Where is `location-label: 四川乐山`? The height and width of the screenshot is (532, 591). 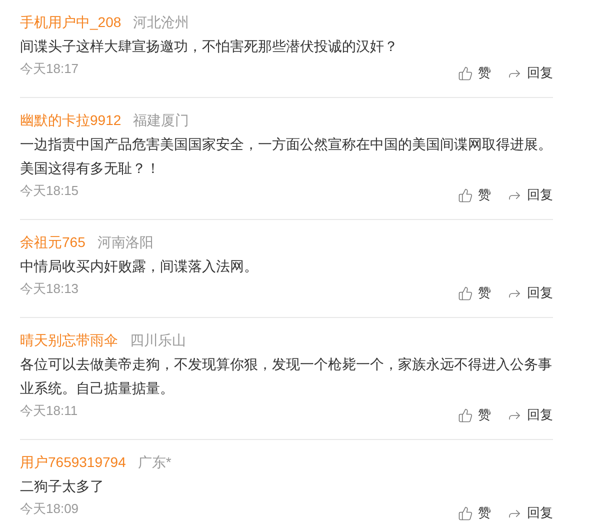 location-label: 四川乐山 is located at coordinates (158, 340).